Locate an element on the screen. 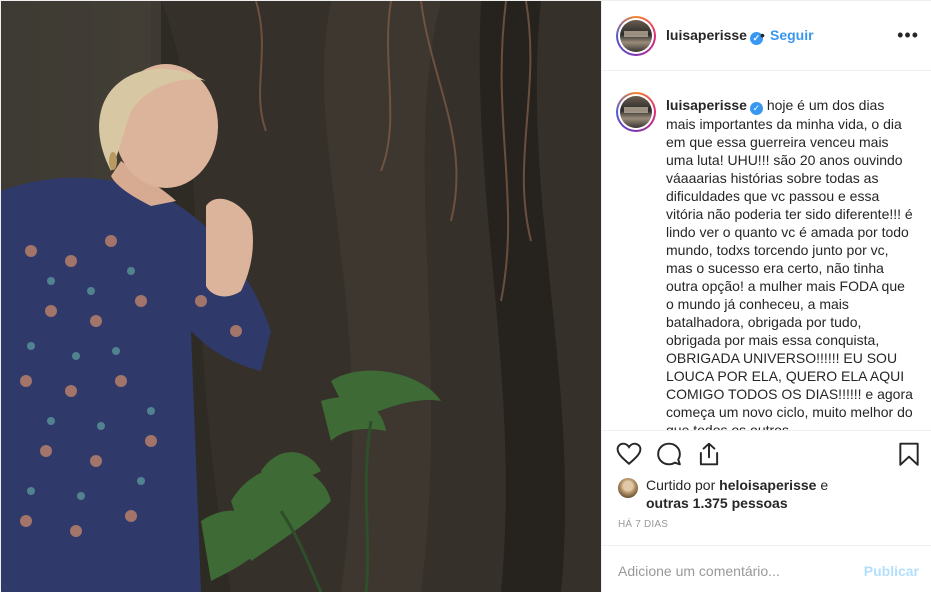 This screenshot has width=931, height=593. liker-avatar is located at coordinates (628, 488).